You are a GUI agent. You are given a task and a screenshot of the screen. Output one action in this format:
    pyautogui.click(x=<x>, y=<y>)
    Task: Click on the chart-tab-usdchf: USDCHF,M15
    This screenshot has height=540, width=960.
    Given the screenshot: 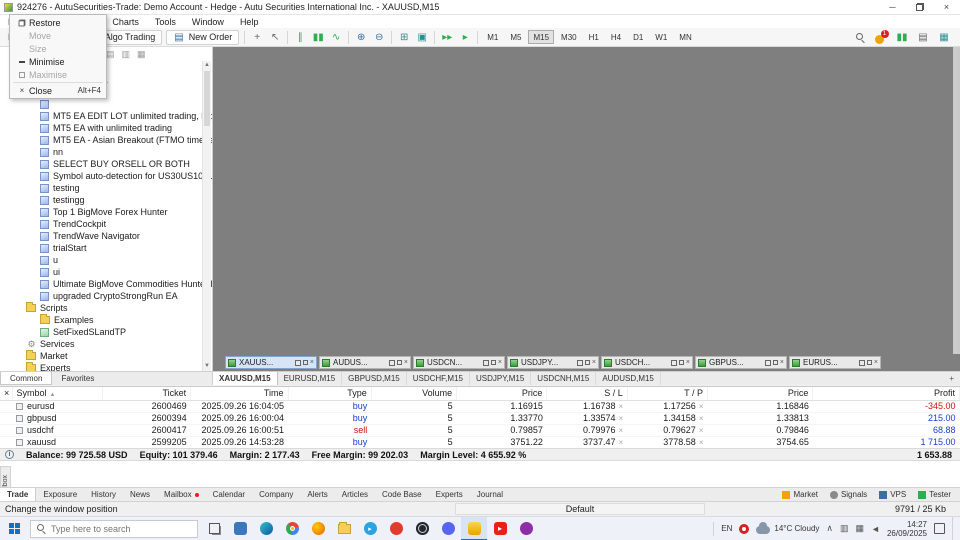 What is the action you would take?
    pyautogui.click(x=438, y=378)
    